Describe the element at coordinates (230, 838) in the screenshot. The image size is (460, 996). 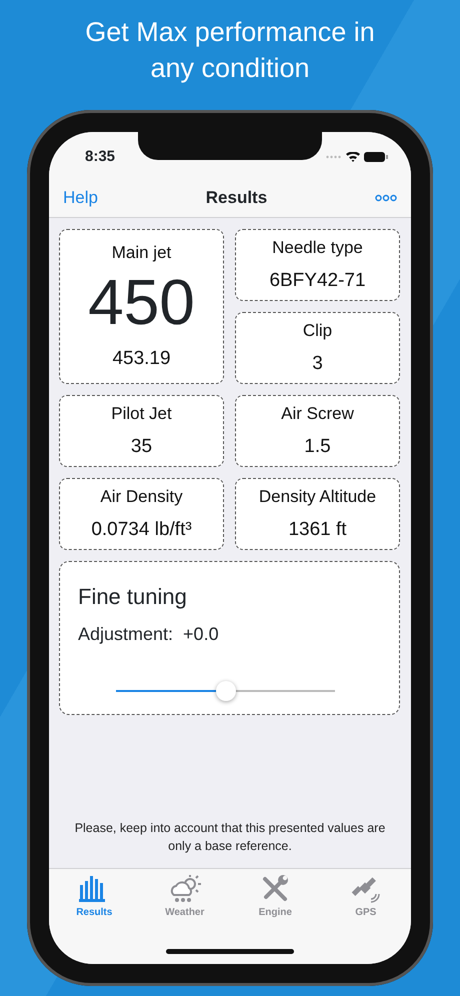
I see `disclaimer-text: Please, keep into account that this presented values are only a base reference.` at that location.